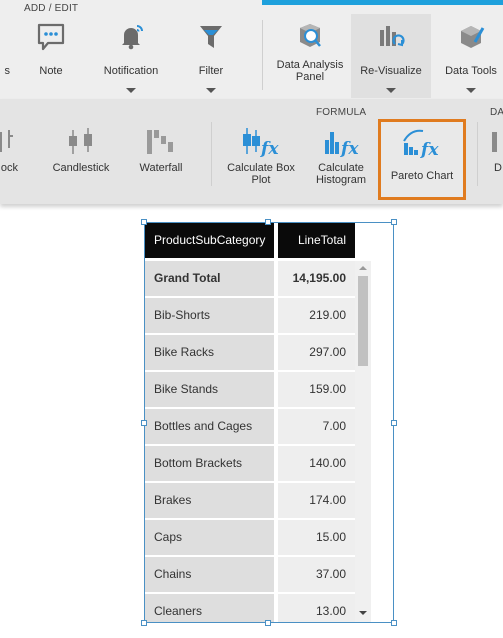 The image size is (503, 638). I want to click on calculate-histogram-button: fx Calculate Histogram, so click(341, 159).